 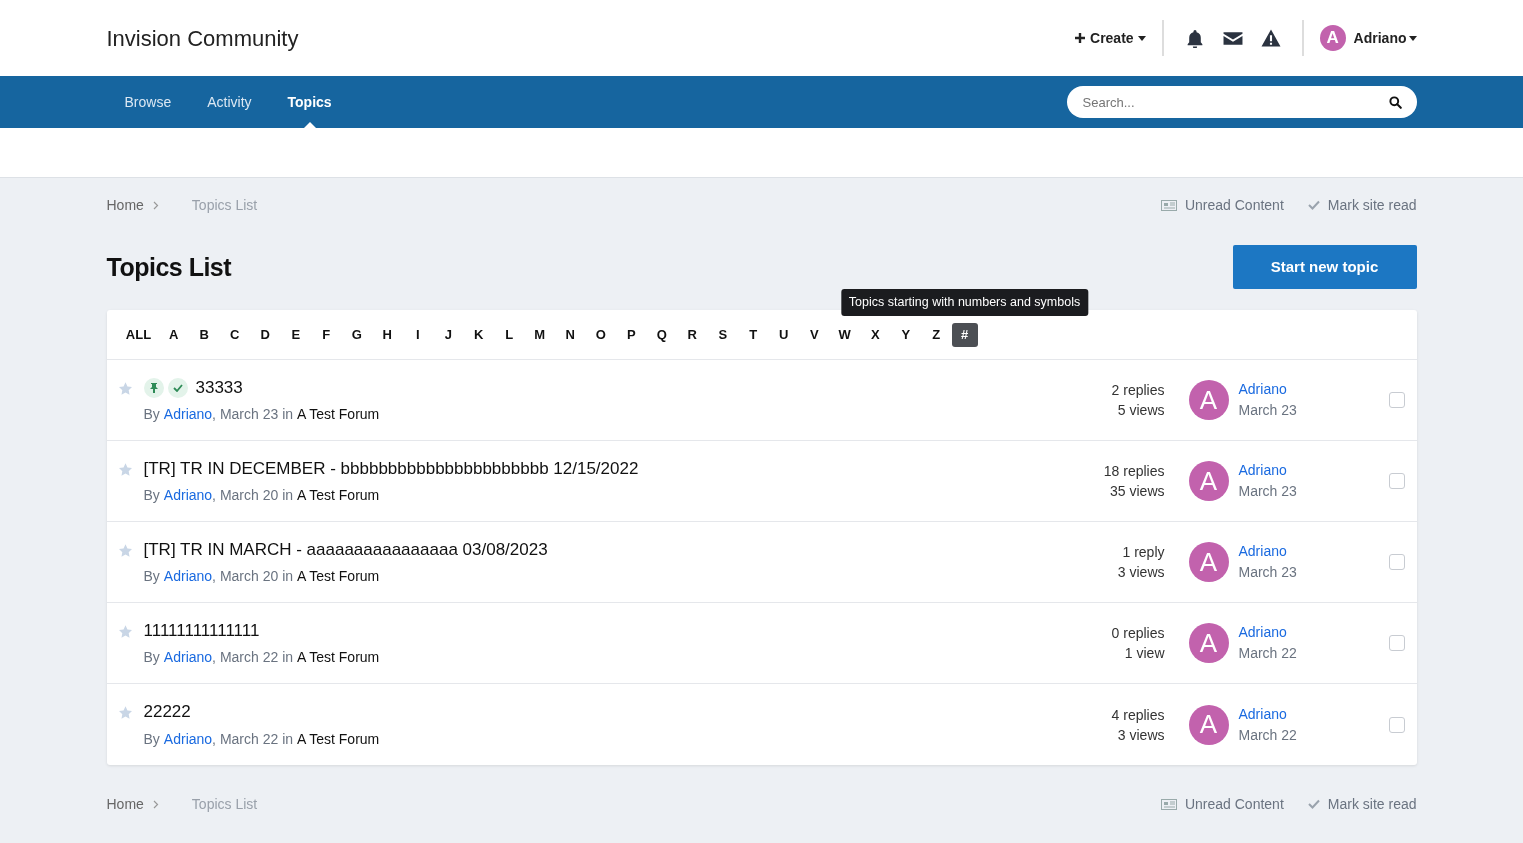 What do you see at coordinates (1144, 653) in the screenshot?
I see `view-count: 1 view` at bounding box center [1144, 653].